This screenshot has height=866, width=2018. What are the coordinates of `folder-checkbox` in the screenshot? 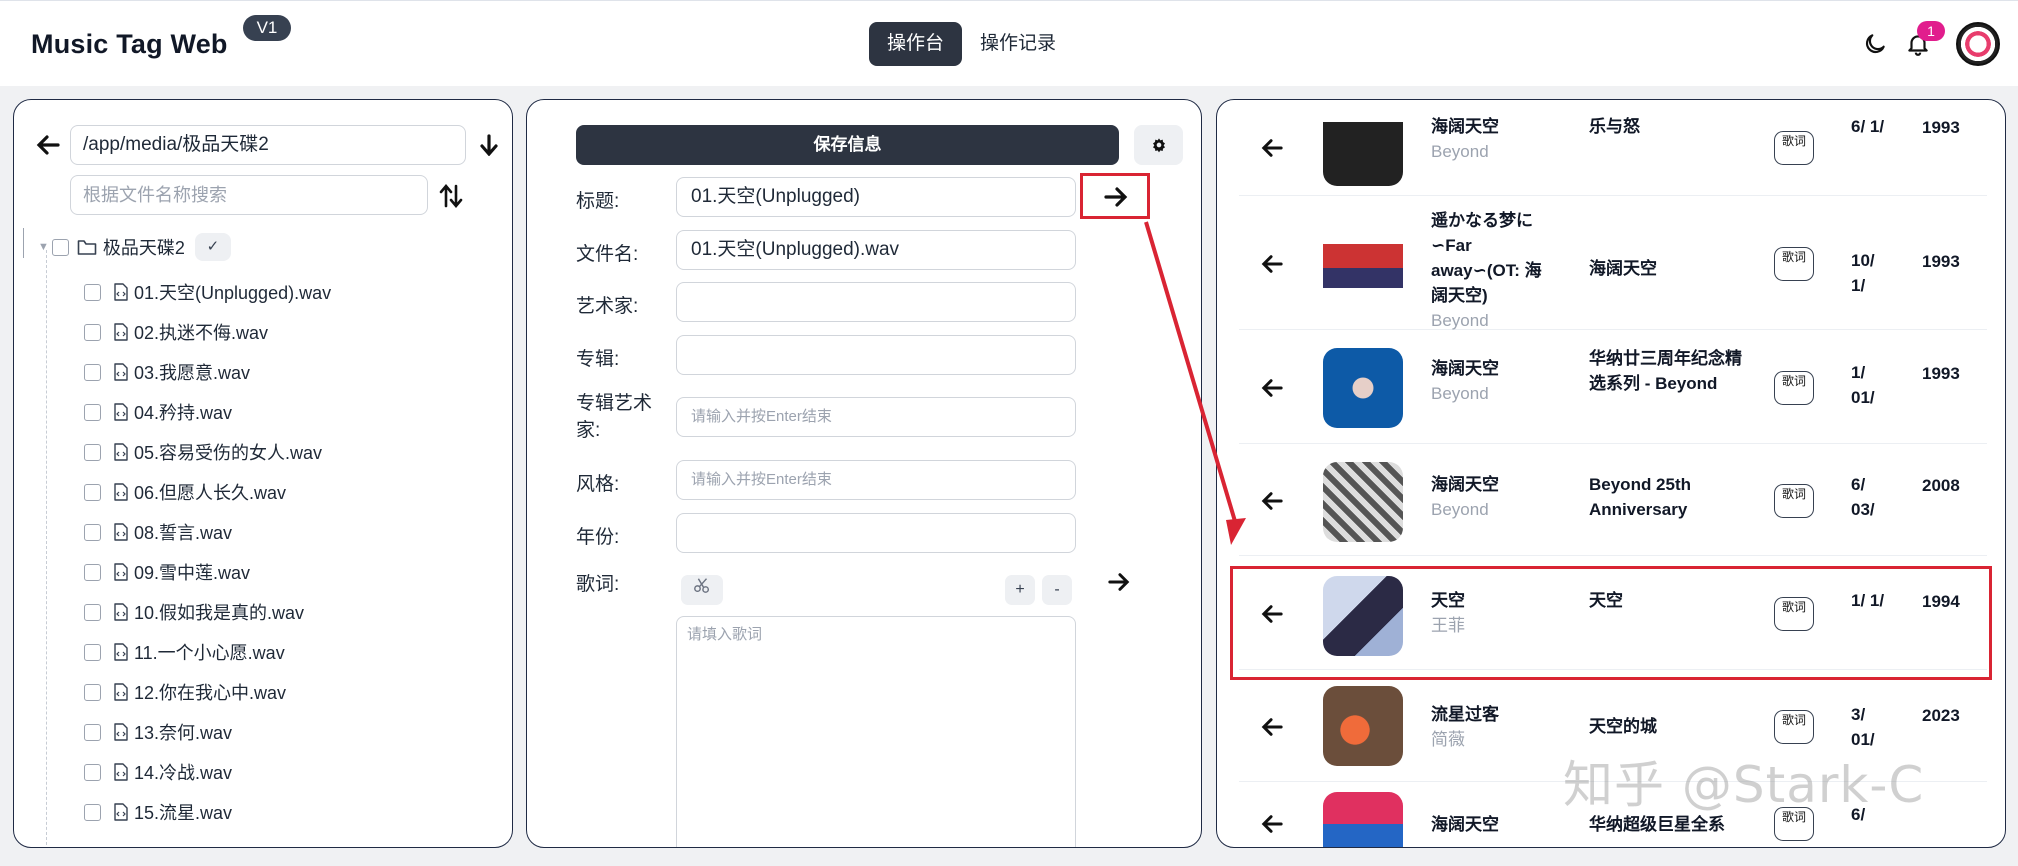 It's located at (60, 247).